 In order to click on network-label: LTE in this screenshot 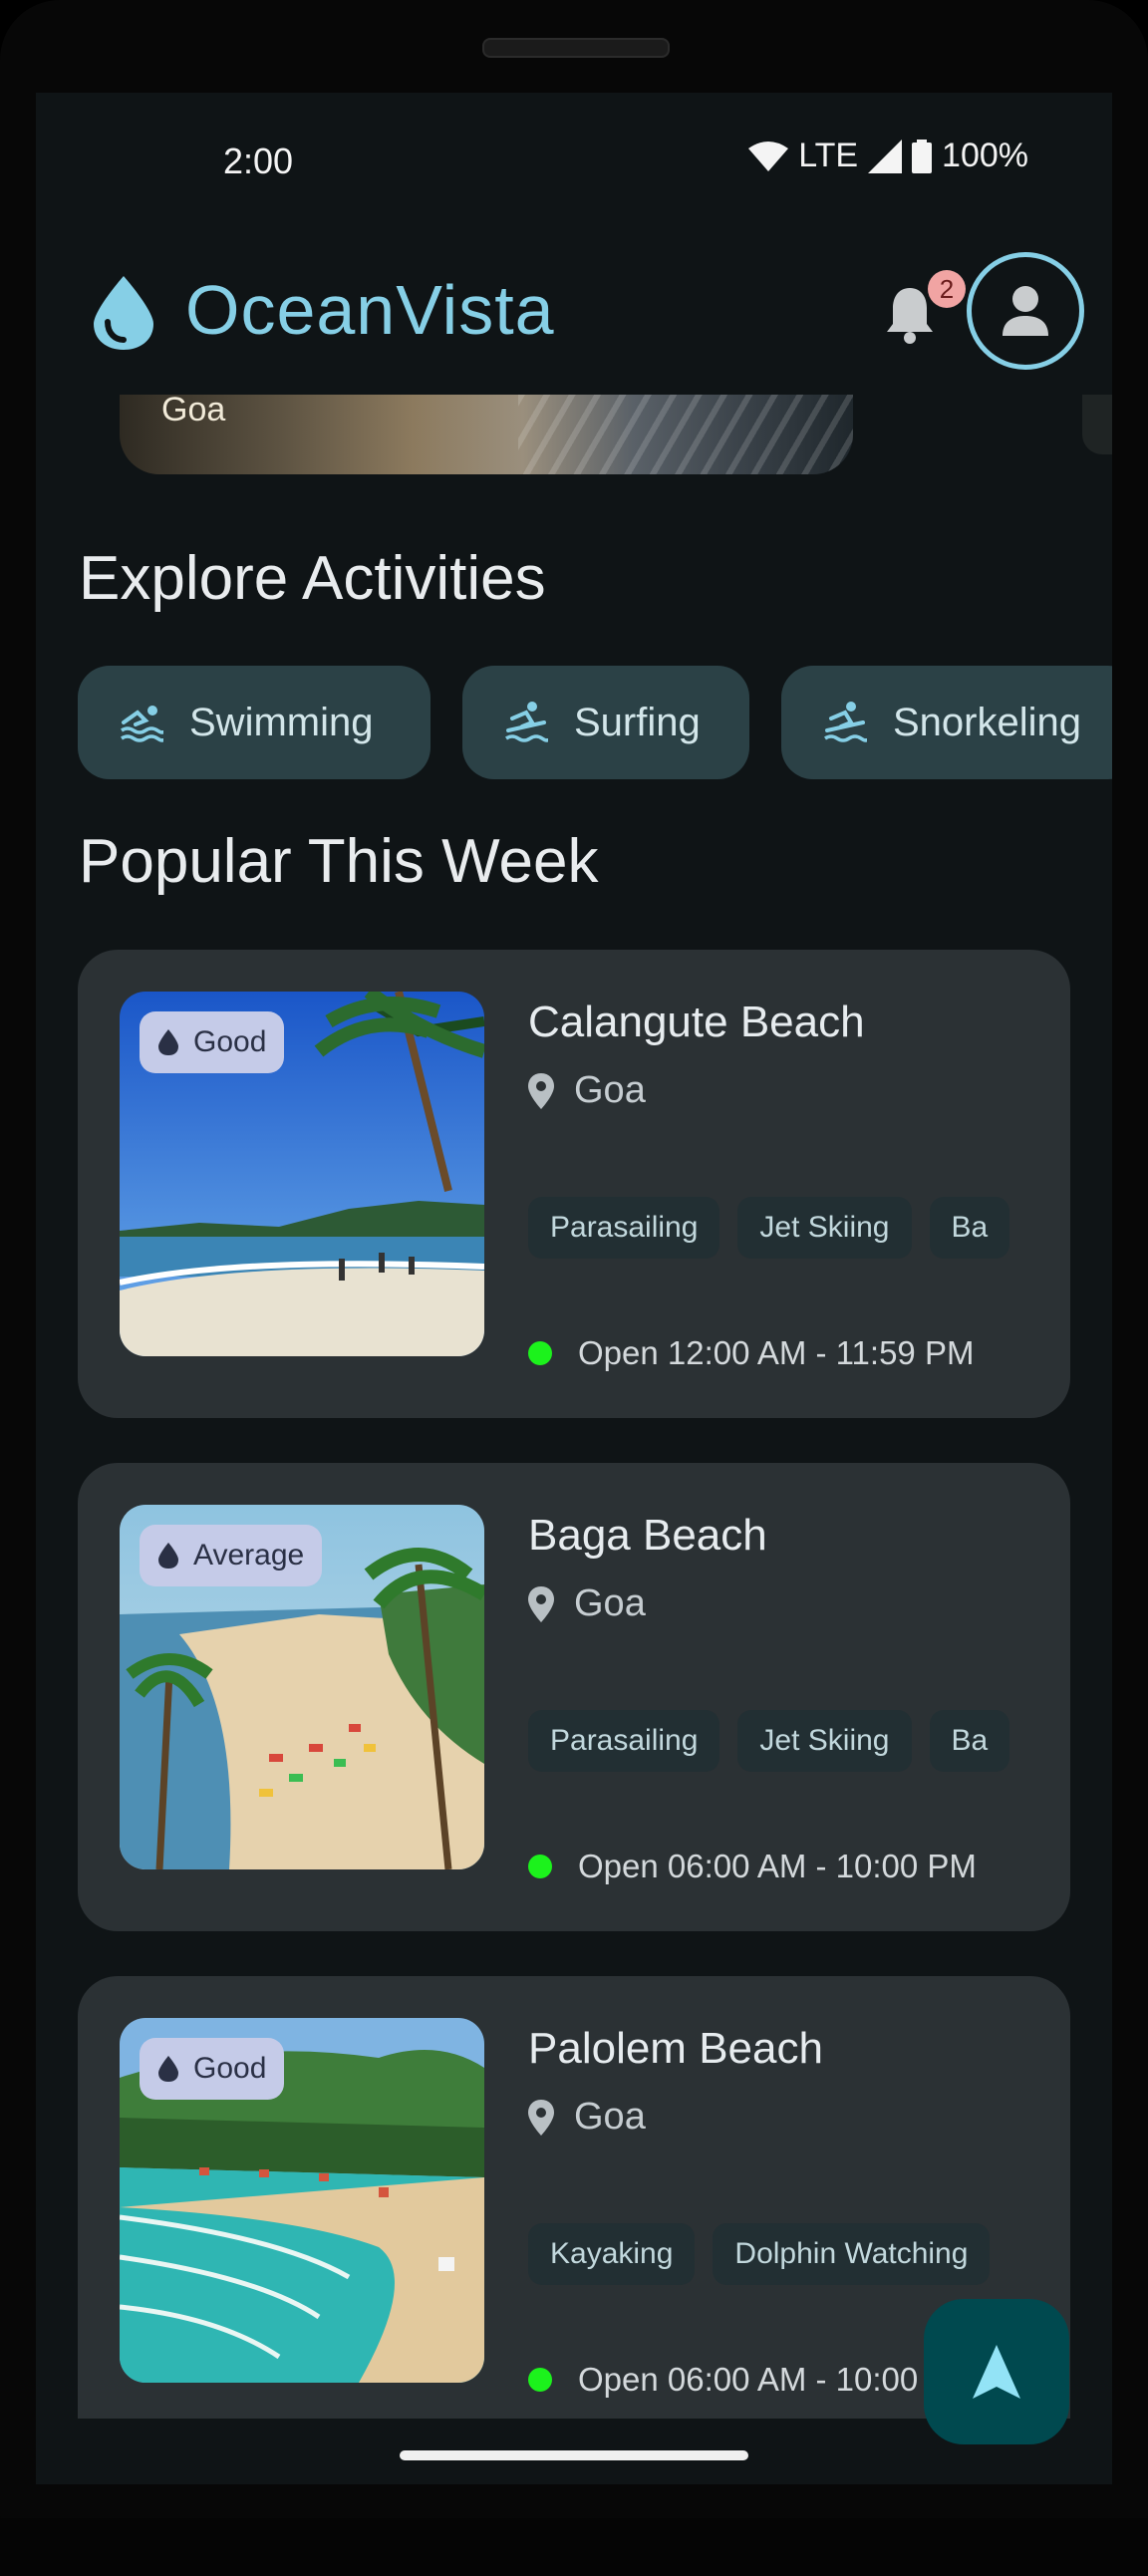, I will do `click(828, 155)`.